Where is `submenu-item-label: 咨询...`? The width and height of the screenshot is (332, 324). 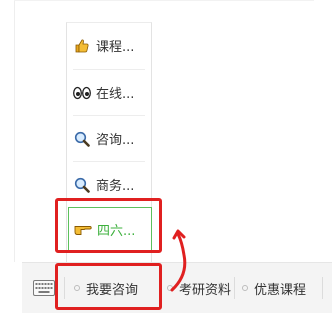
submenu-item-label: 咨询... is located at coordinates (115, 140).